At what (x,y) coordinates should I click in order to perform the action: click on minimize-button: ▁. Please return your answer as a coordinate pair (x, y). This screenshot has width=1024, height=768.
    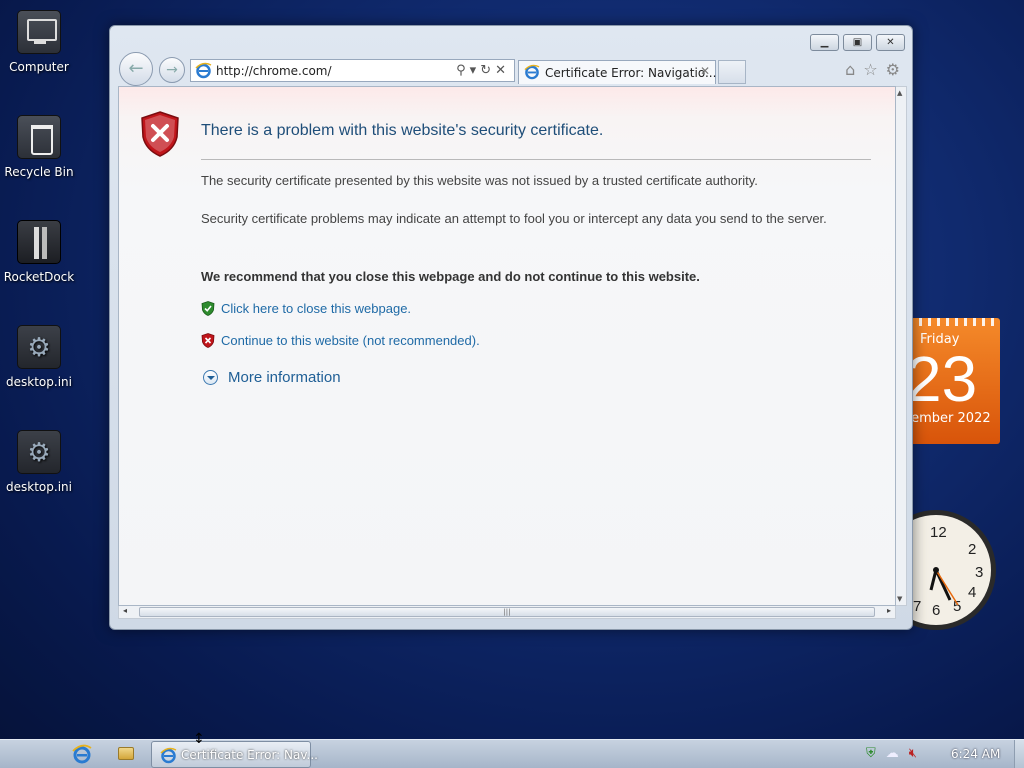
    Looking at the image, I should click on (824, 42).